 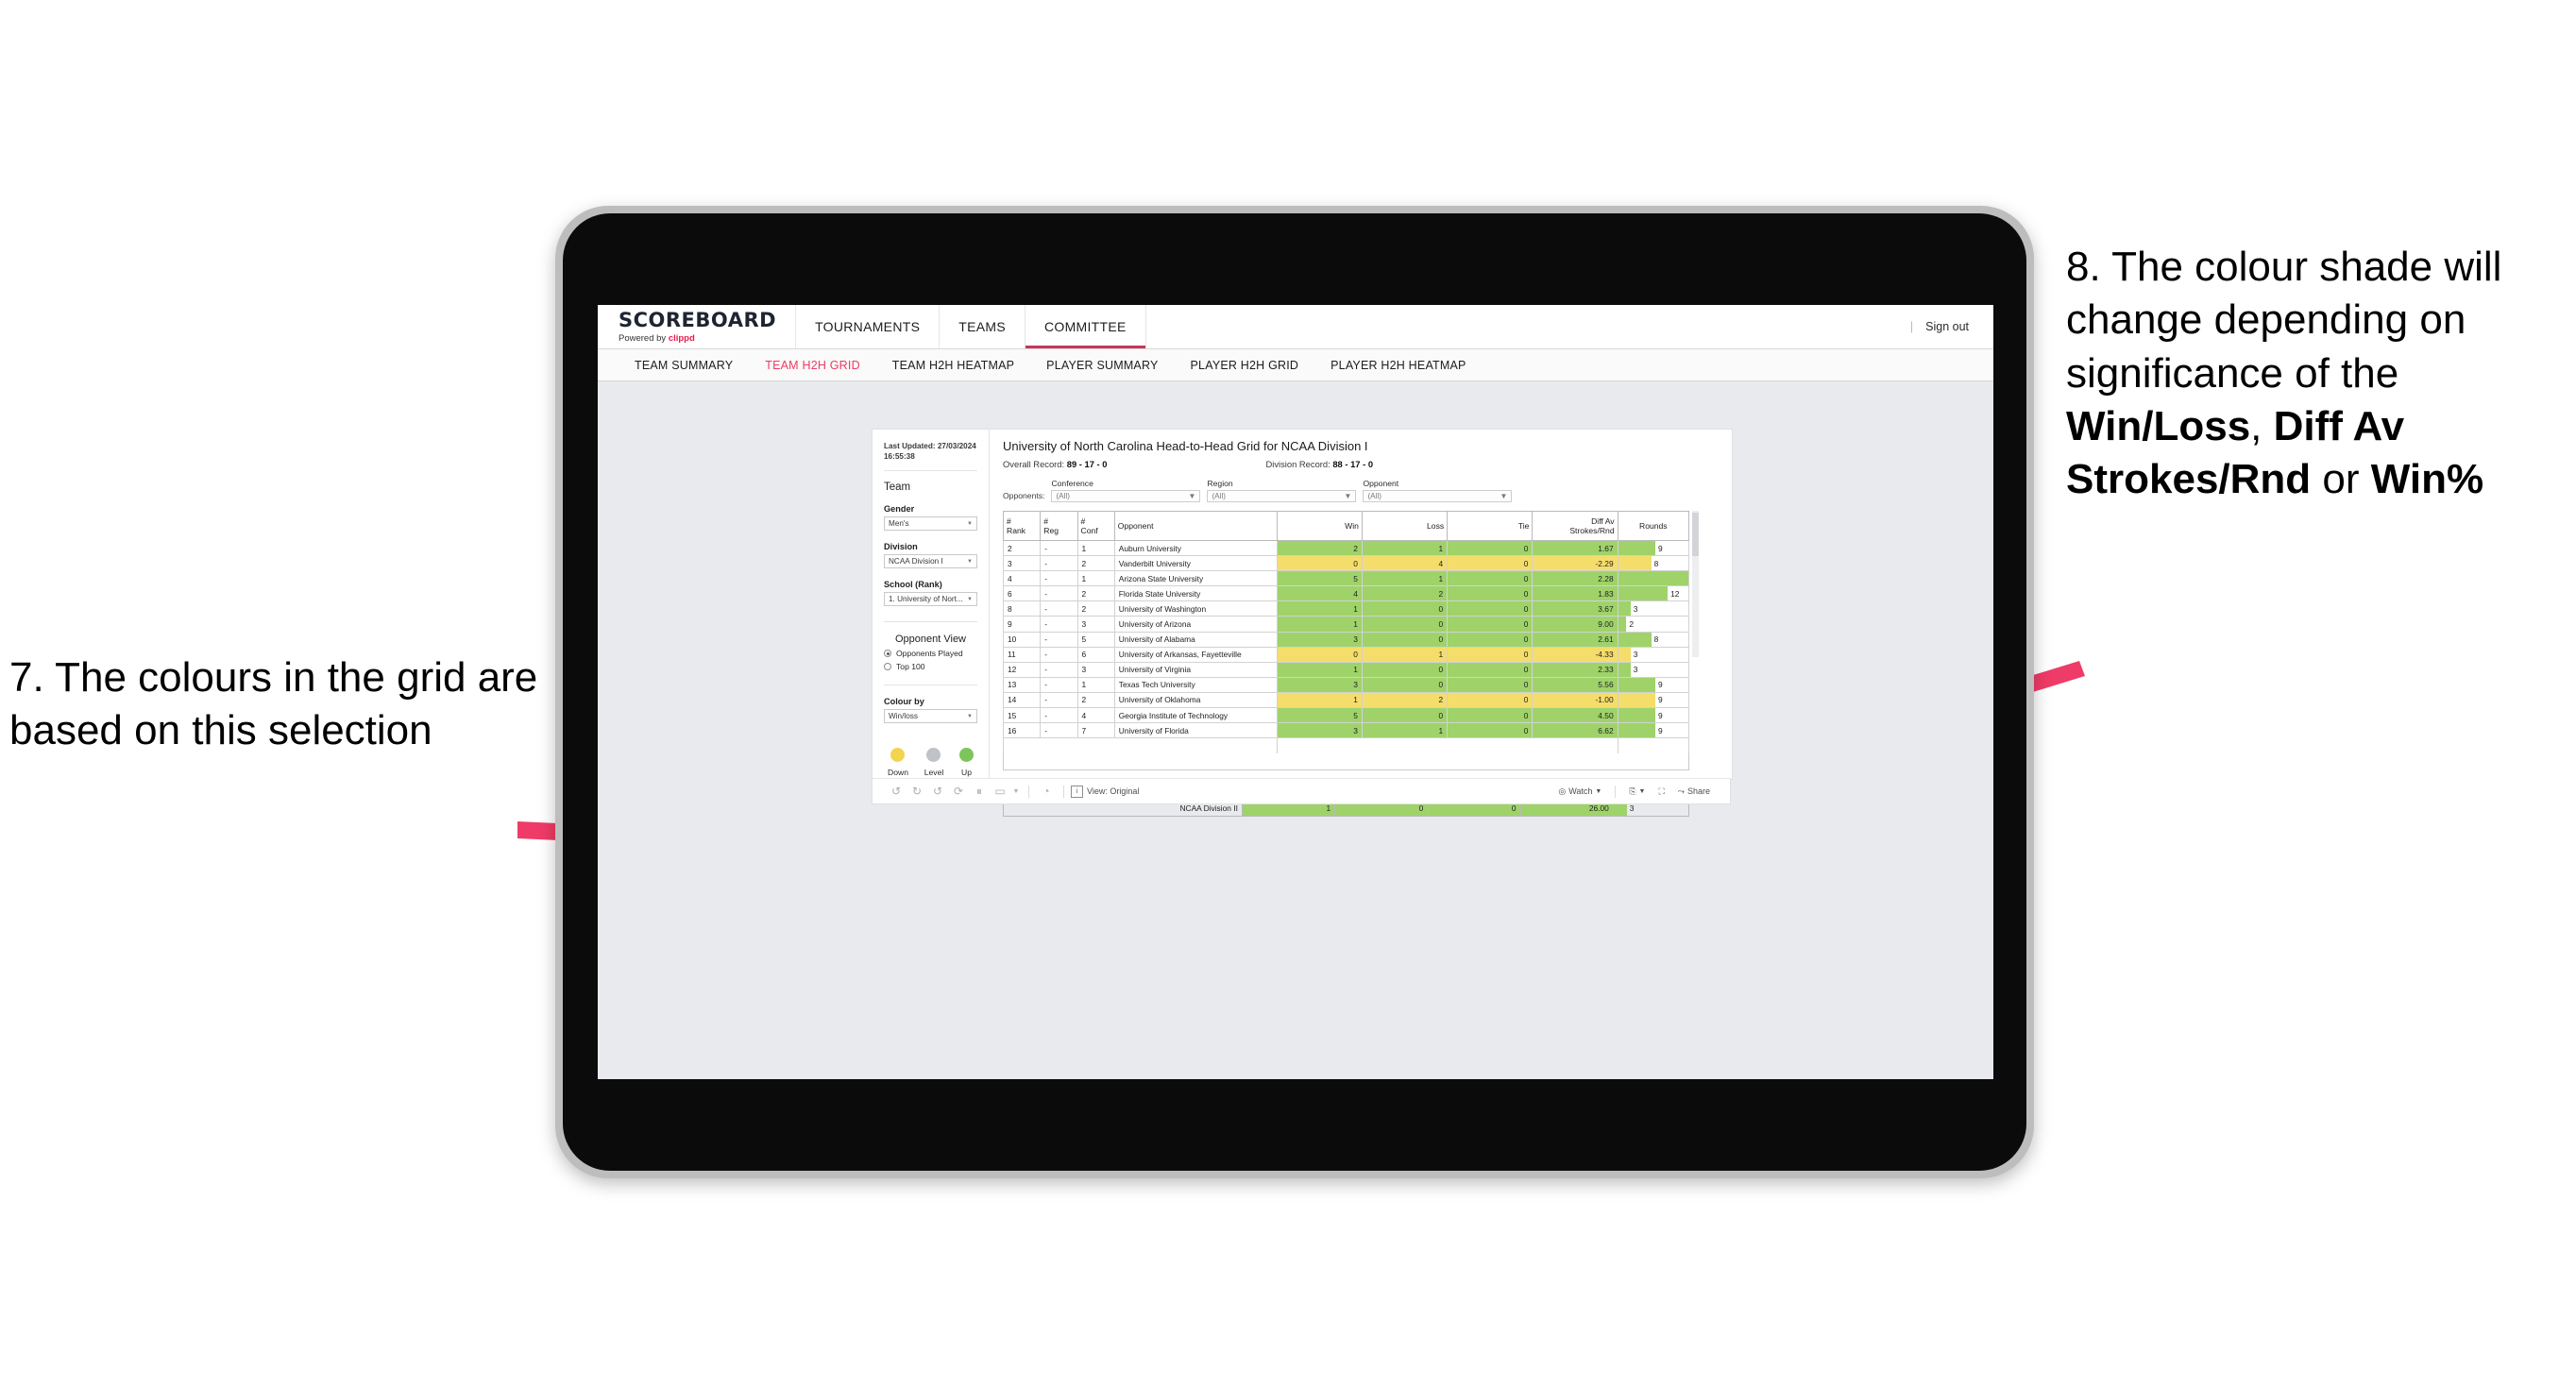 What do you see at coordinates (910, 667) in the screenshot?
I see `radio-label: Top 100` at bounding box center [910, 667].